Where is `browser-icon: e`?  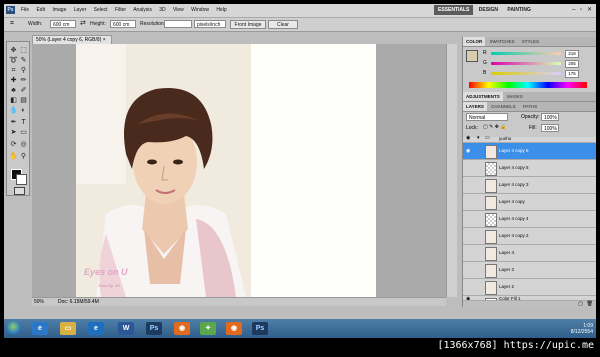
browser-icon: e is located at coordinates (96, 328).